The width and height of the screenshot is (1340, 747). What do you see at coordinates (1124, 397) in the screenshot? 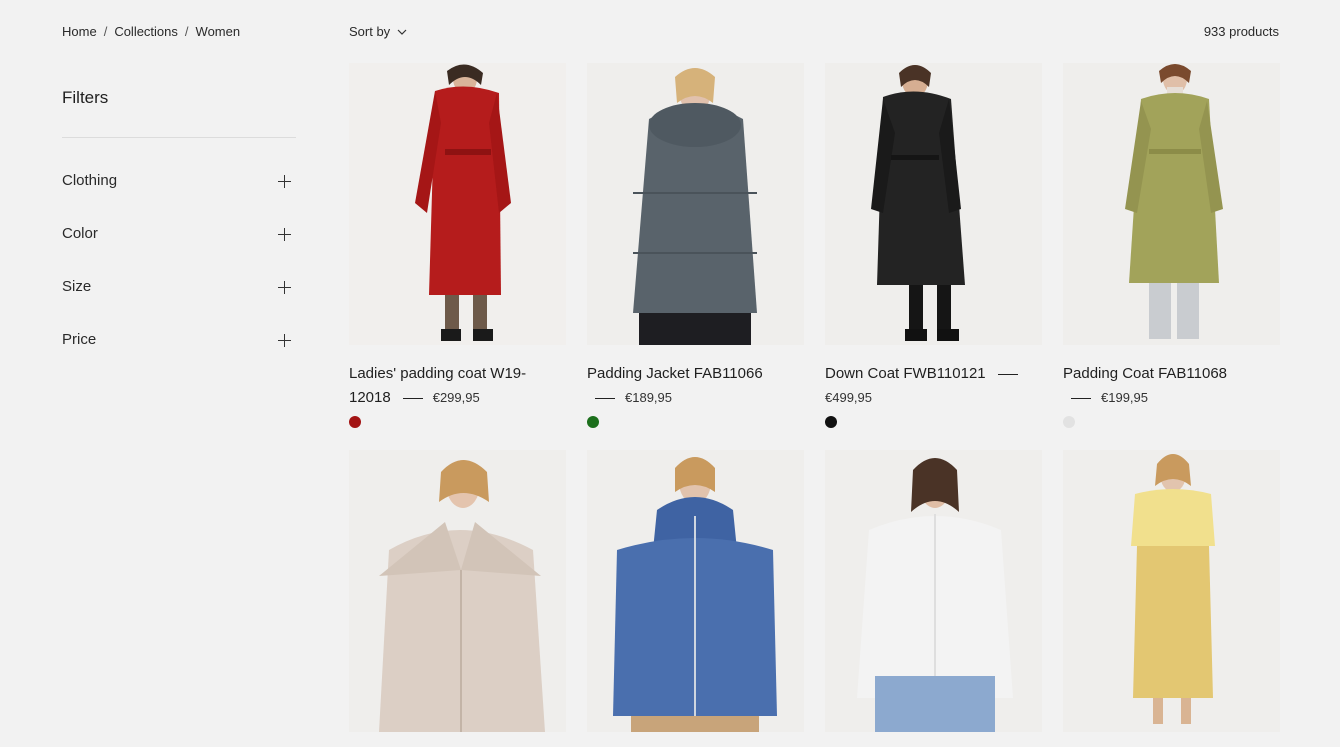
I see `product-price: €199,95` at bounding box center [1124, 397].